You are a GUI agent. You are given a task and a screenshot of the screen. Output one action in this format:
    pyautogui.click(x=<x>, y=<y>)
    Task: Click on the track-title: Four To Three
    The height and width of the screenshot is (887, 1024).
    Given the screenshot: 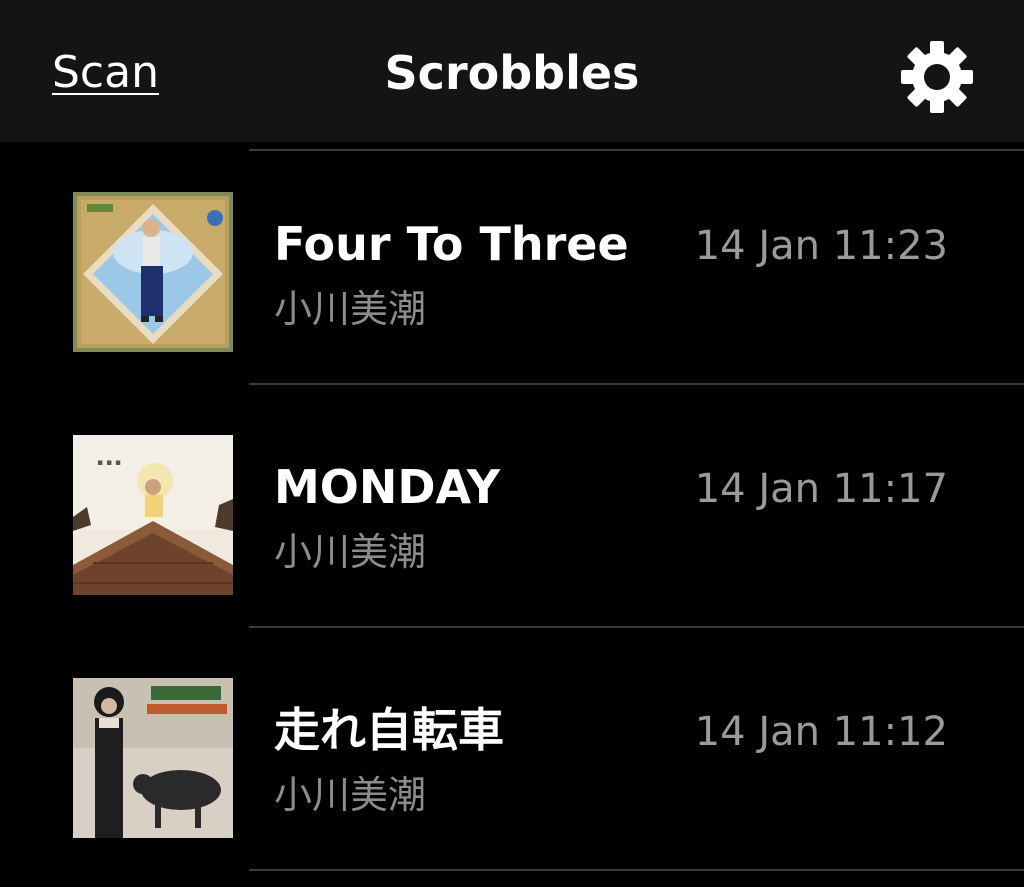 What is the action you would take?
    pyautogui.click(x=451, y=244)
    